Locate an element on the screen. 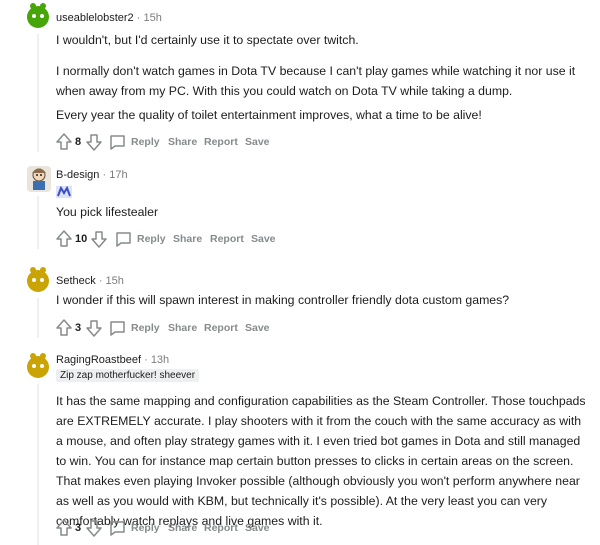  character-avatar-icon is located at coordinates (39, 179).